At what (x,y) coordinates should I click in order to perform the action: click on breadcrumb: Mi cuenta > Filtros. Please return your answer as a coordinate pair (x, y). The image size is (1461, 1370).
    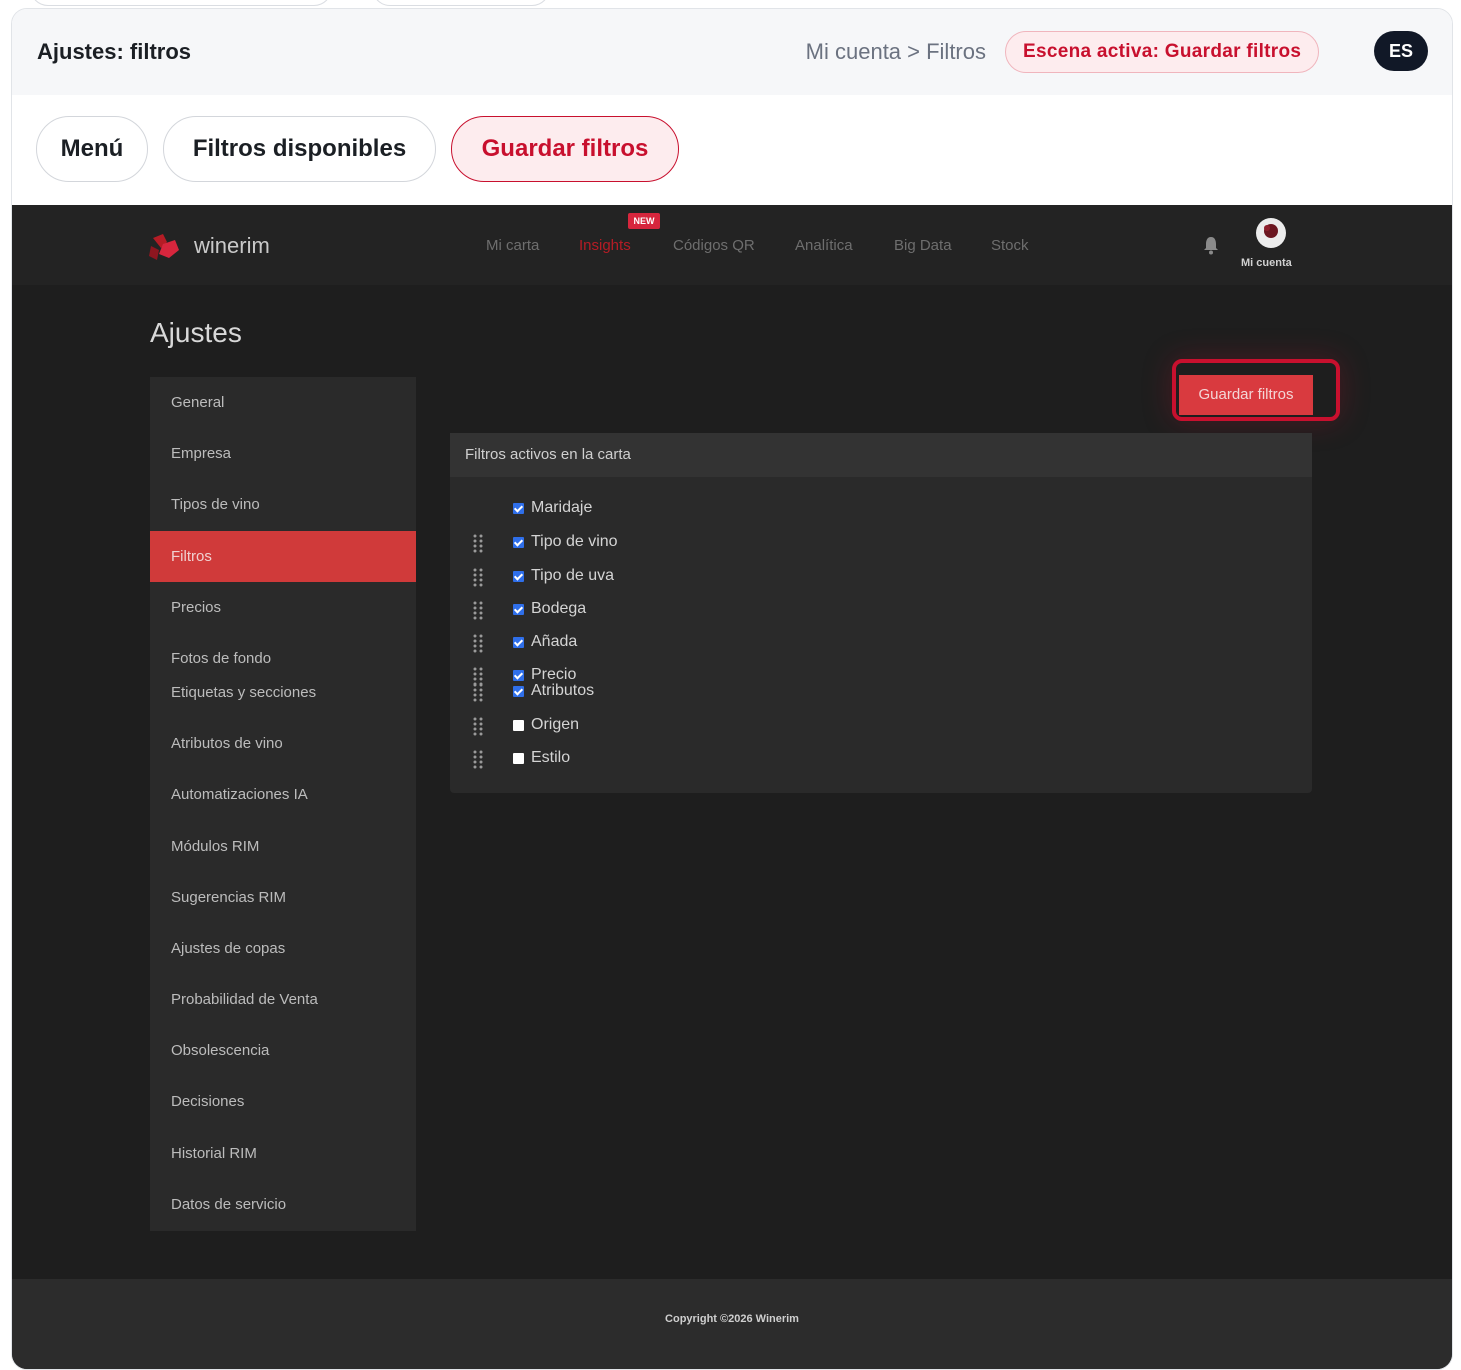
    Looking at the image, I should click on (895, 51).